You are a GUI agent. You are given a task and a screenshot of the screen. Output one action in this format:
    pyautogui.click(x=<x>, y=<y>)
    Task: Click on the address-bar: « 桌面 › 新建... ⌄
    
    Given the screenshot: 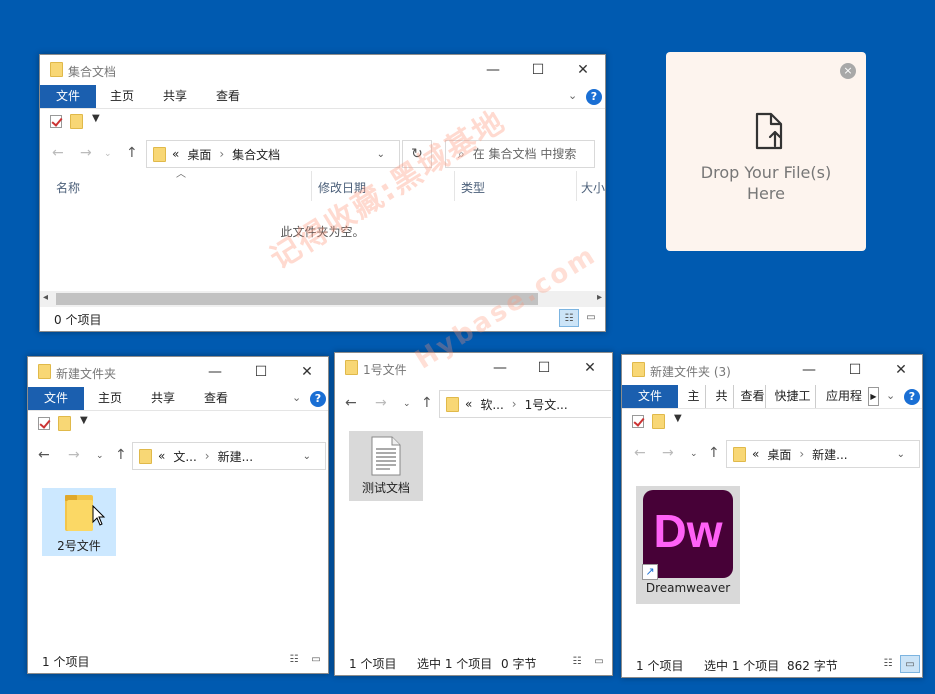 What is the action you would take?
    pyautogui.click(x=823, y=454)
    